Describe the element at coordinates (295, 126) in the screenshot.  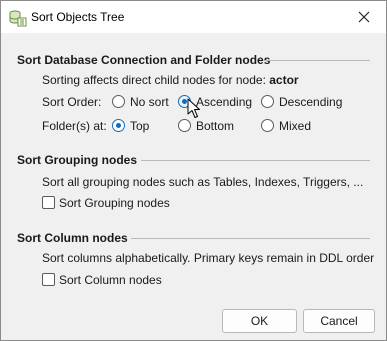
I see `radio-mixed-label: Mixed` at that location.